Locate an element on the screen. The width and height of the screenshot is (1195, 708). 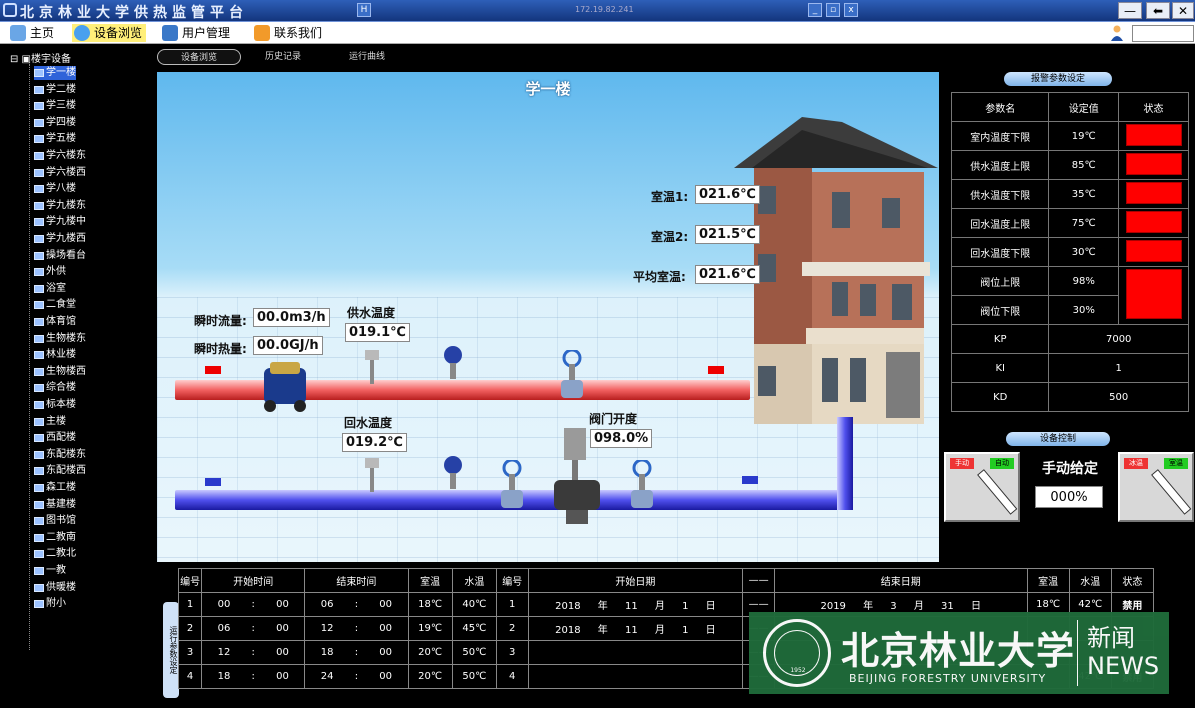
tree-root: ⊟ ▣楼宇设备 is located at coordinates (40, 57).